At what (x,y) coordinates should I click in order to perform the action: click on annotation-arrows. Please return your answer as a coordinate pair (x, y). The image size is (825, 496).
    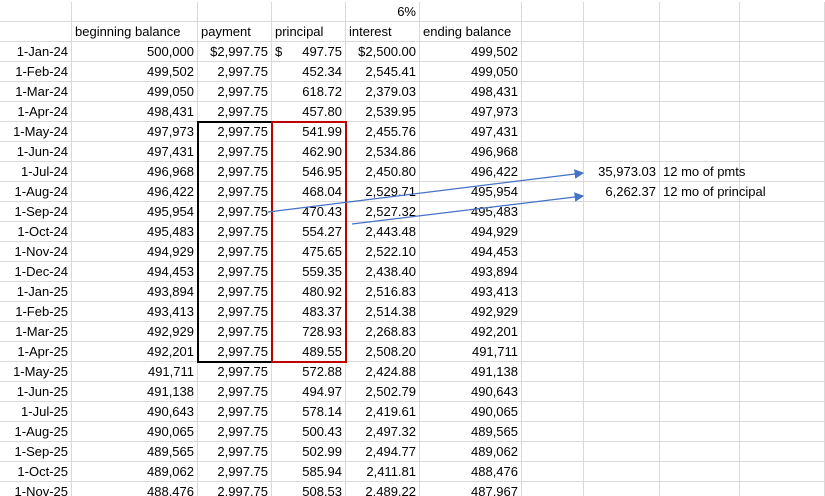
    Looking at the image, I should click on (426, 197).